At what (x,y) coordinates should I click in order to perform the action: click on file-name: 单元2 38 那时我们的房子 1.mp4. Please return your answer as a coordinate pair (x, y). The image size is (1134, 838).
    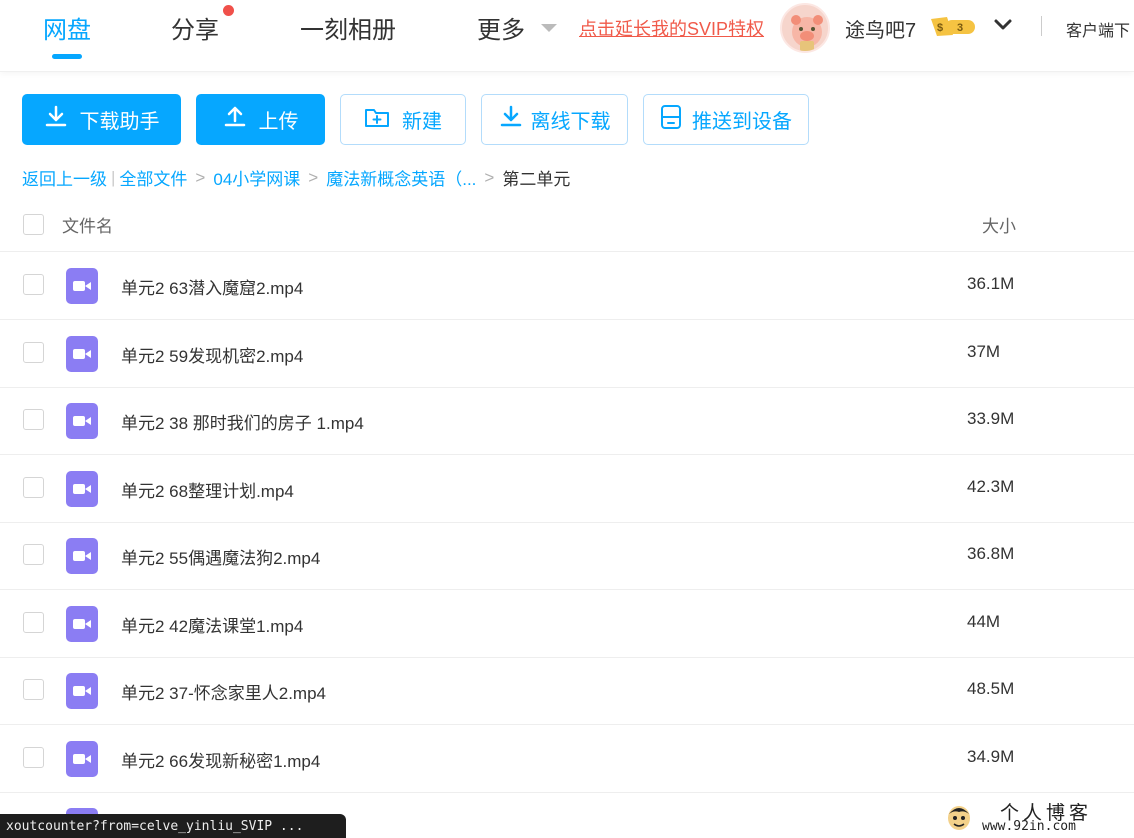
    Looking at the image, I should click on (242, 421).